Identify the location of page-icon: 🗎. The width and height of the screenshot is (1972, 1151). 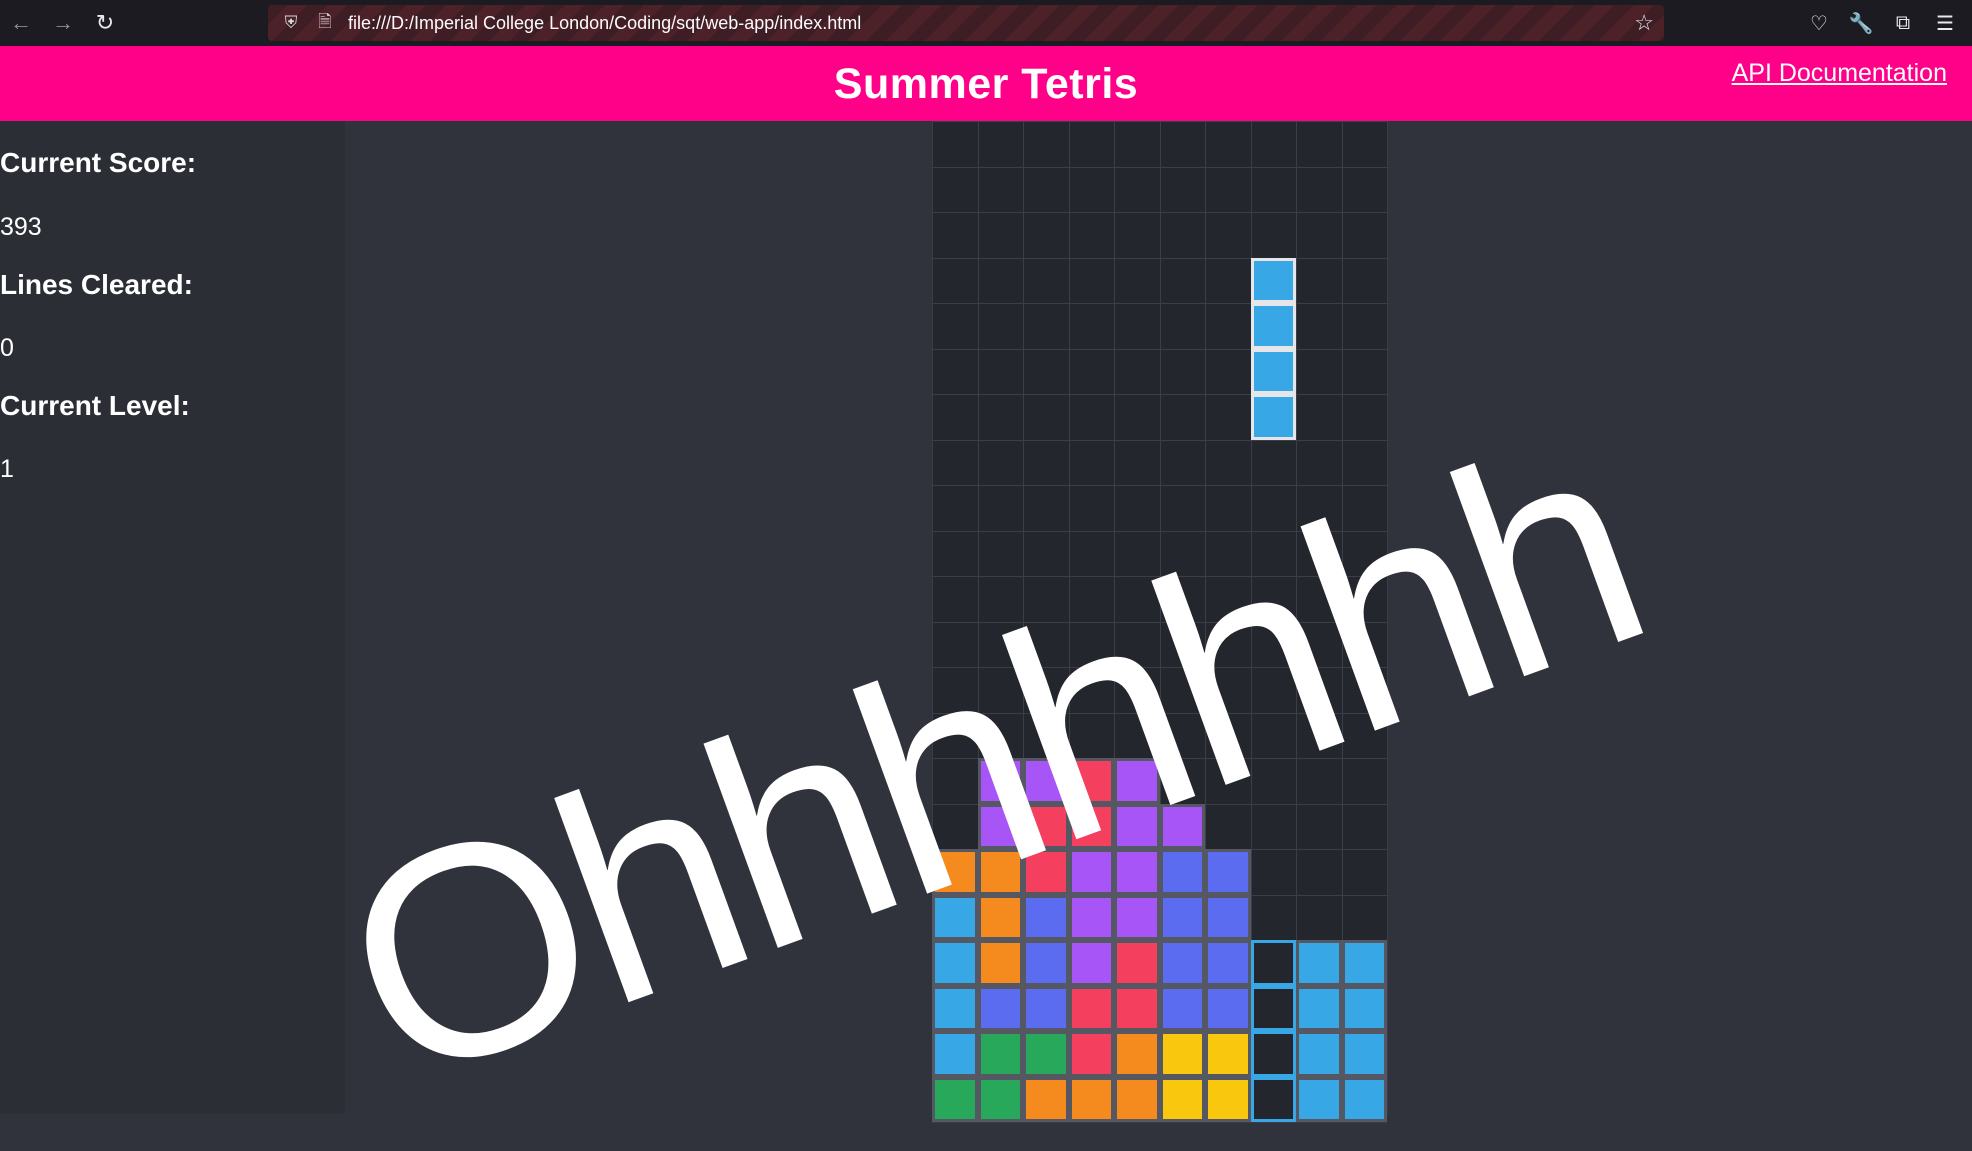
(325, 21).